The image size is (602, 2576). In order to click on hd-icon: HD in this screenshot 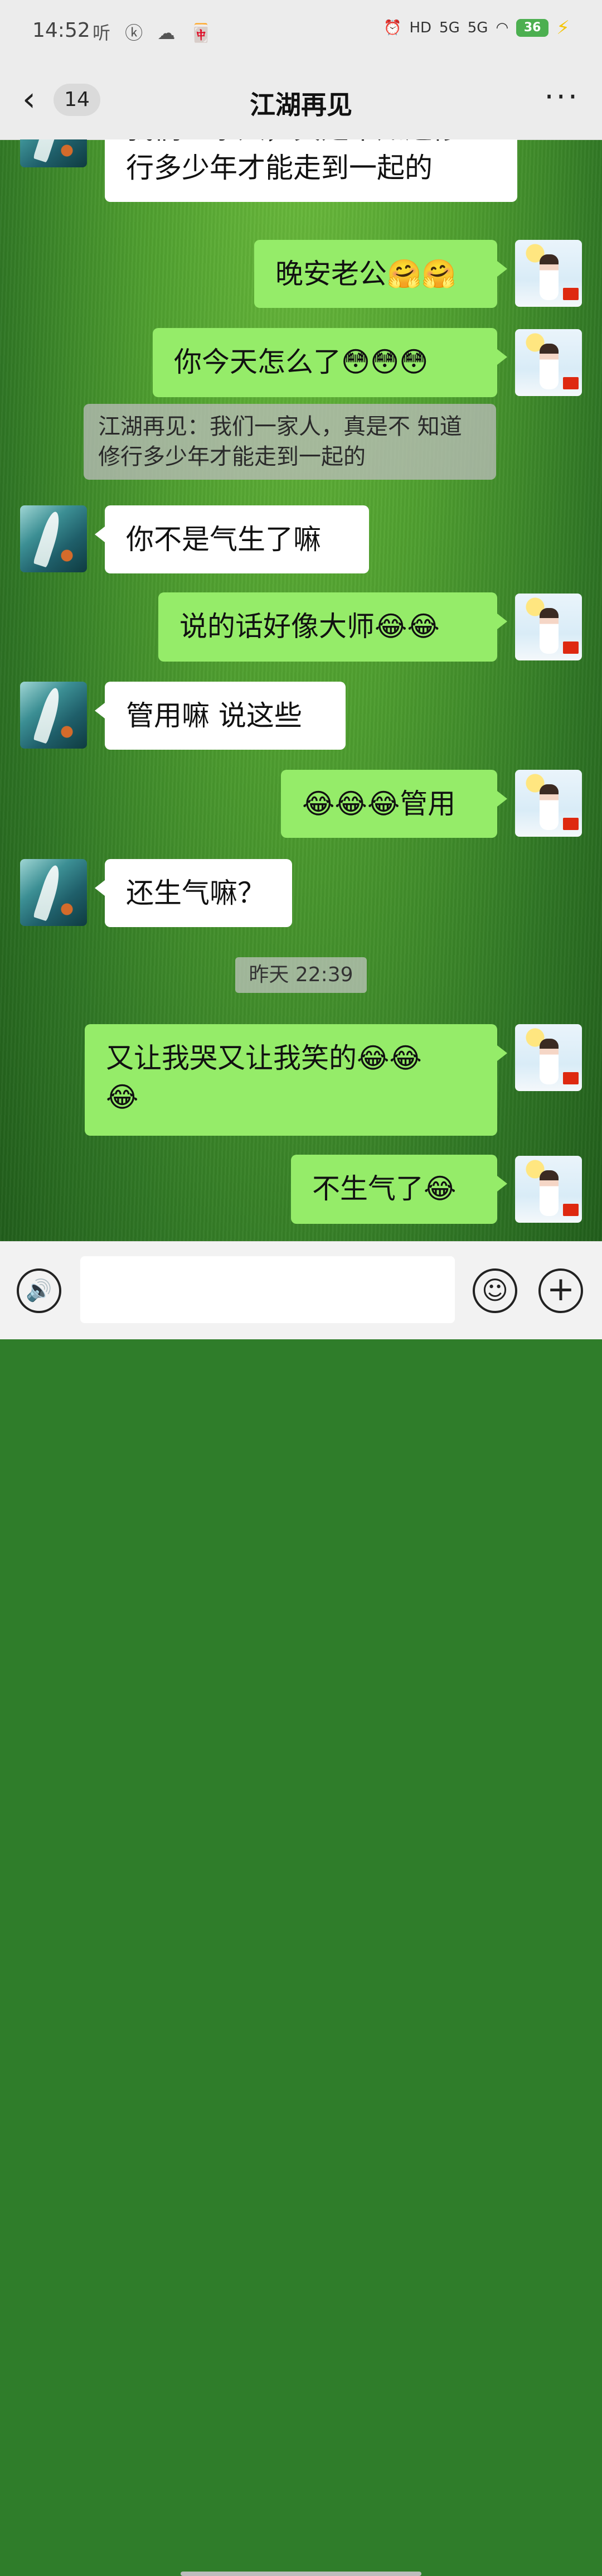, I will do `click(421, 28)`.